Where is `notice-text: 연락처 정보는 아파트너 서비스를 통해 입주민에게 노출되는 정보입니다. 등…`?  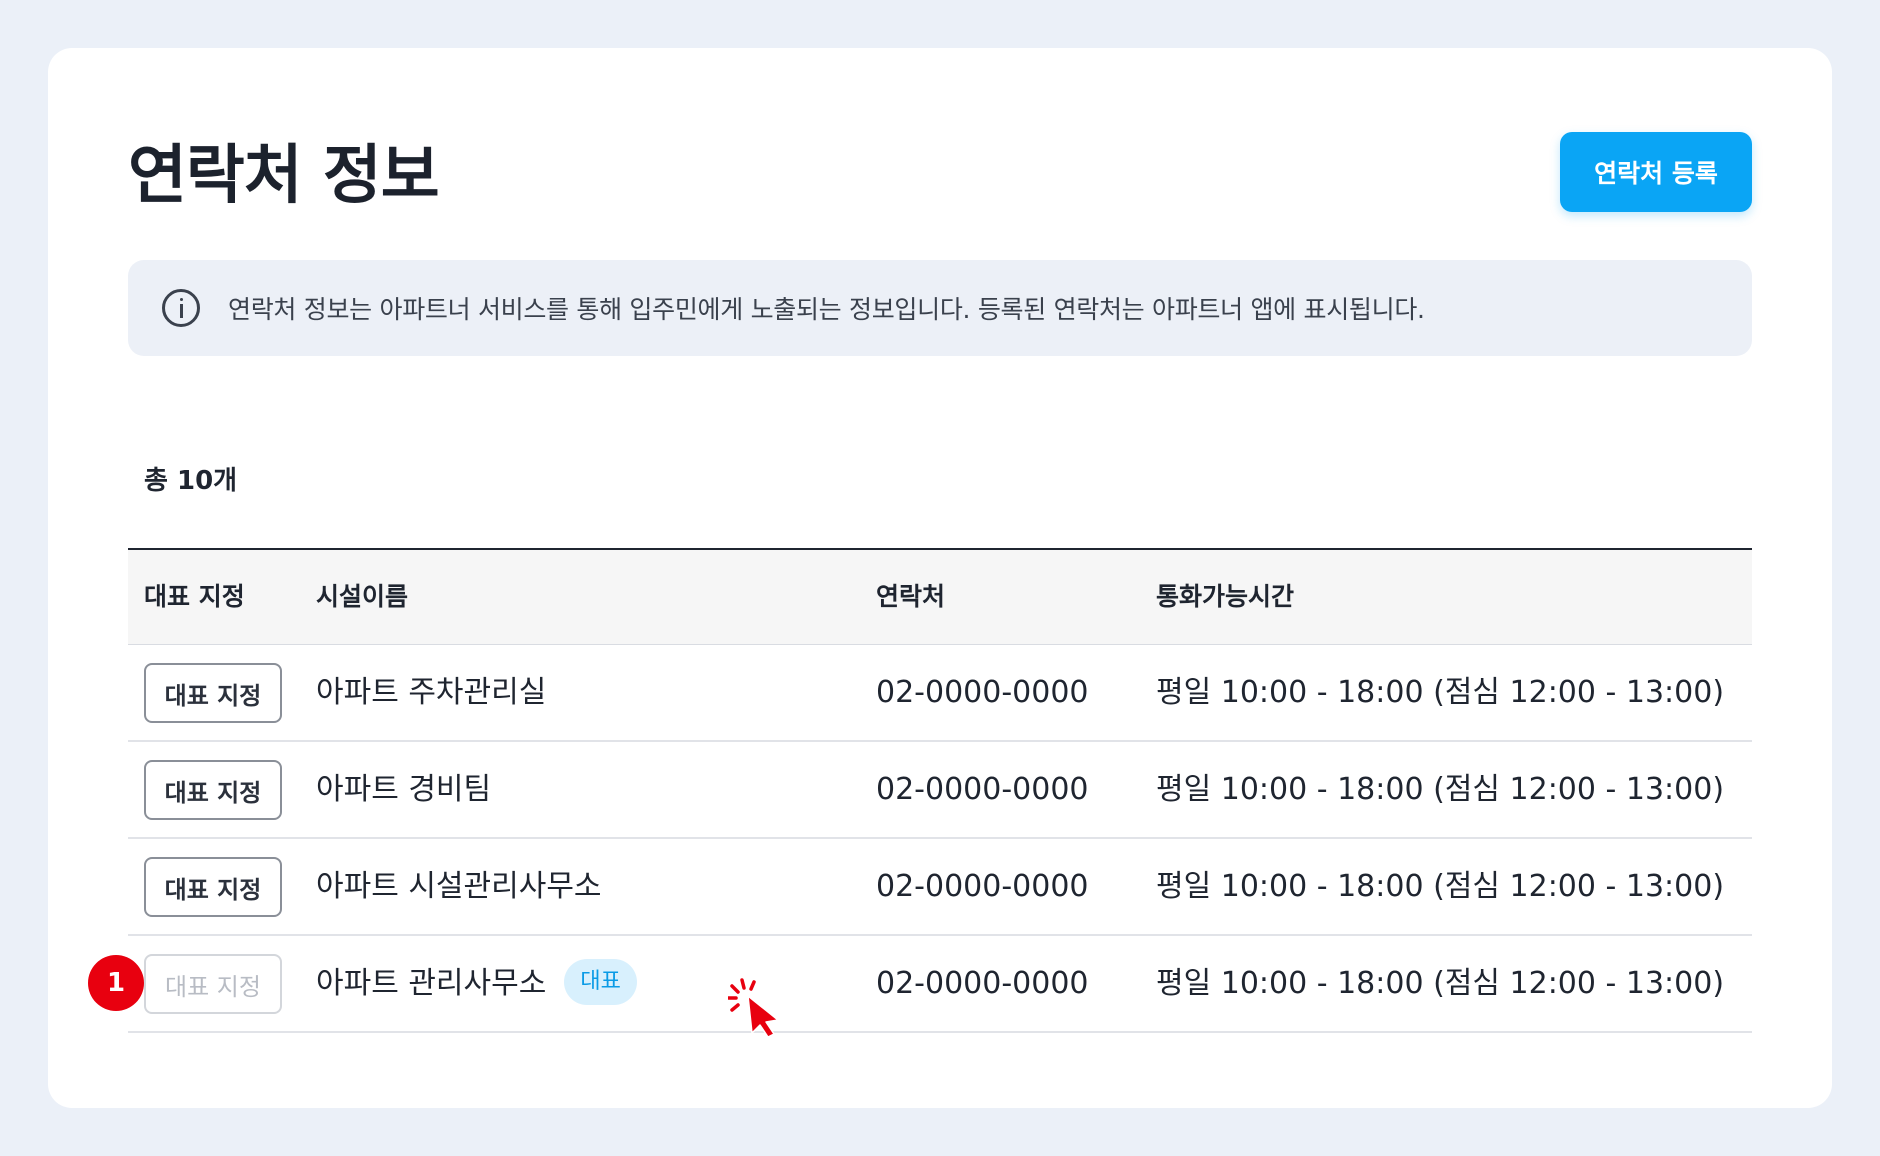
notice-text: 연락처 정보는 아파트너 서비스를 통해 입주민에게 노출되는 정보입니다. 등… is located at coordinates (826, 309).